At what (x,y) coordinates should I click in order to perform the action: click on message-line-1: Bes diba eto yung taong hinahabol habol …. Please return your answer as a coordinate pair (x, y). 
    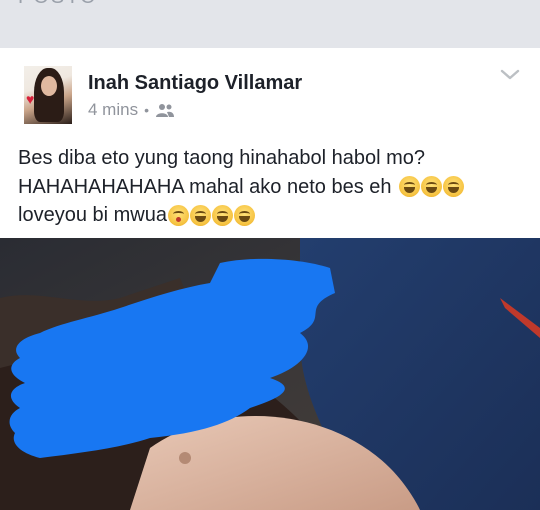
    Looking at the image, I should click on (273, 158).